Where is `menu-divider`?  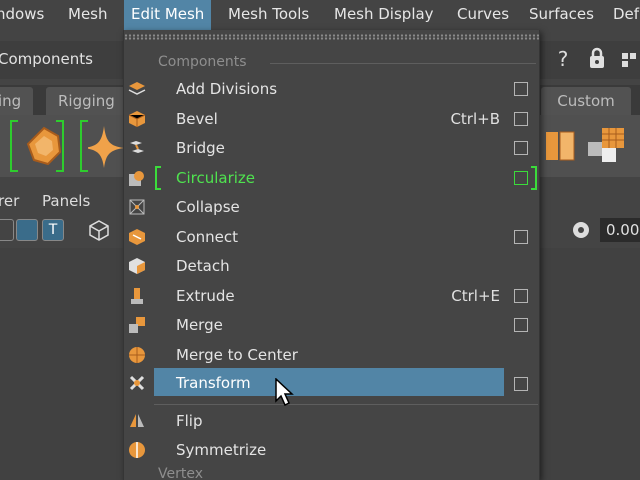 menu-divider is located at coordinates (346, 404).